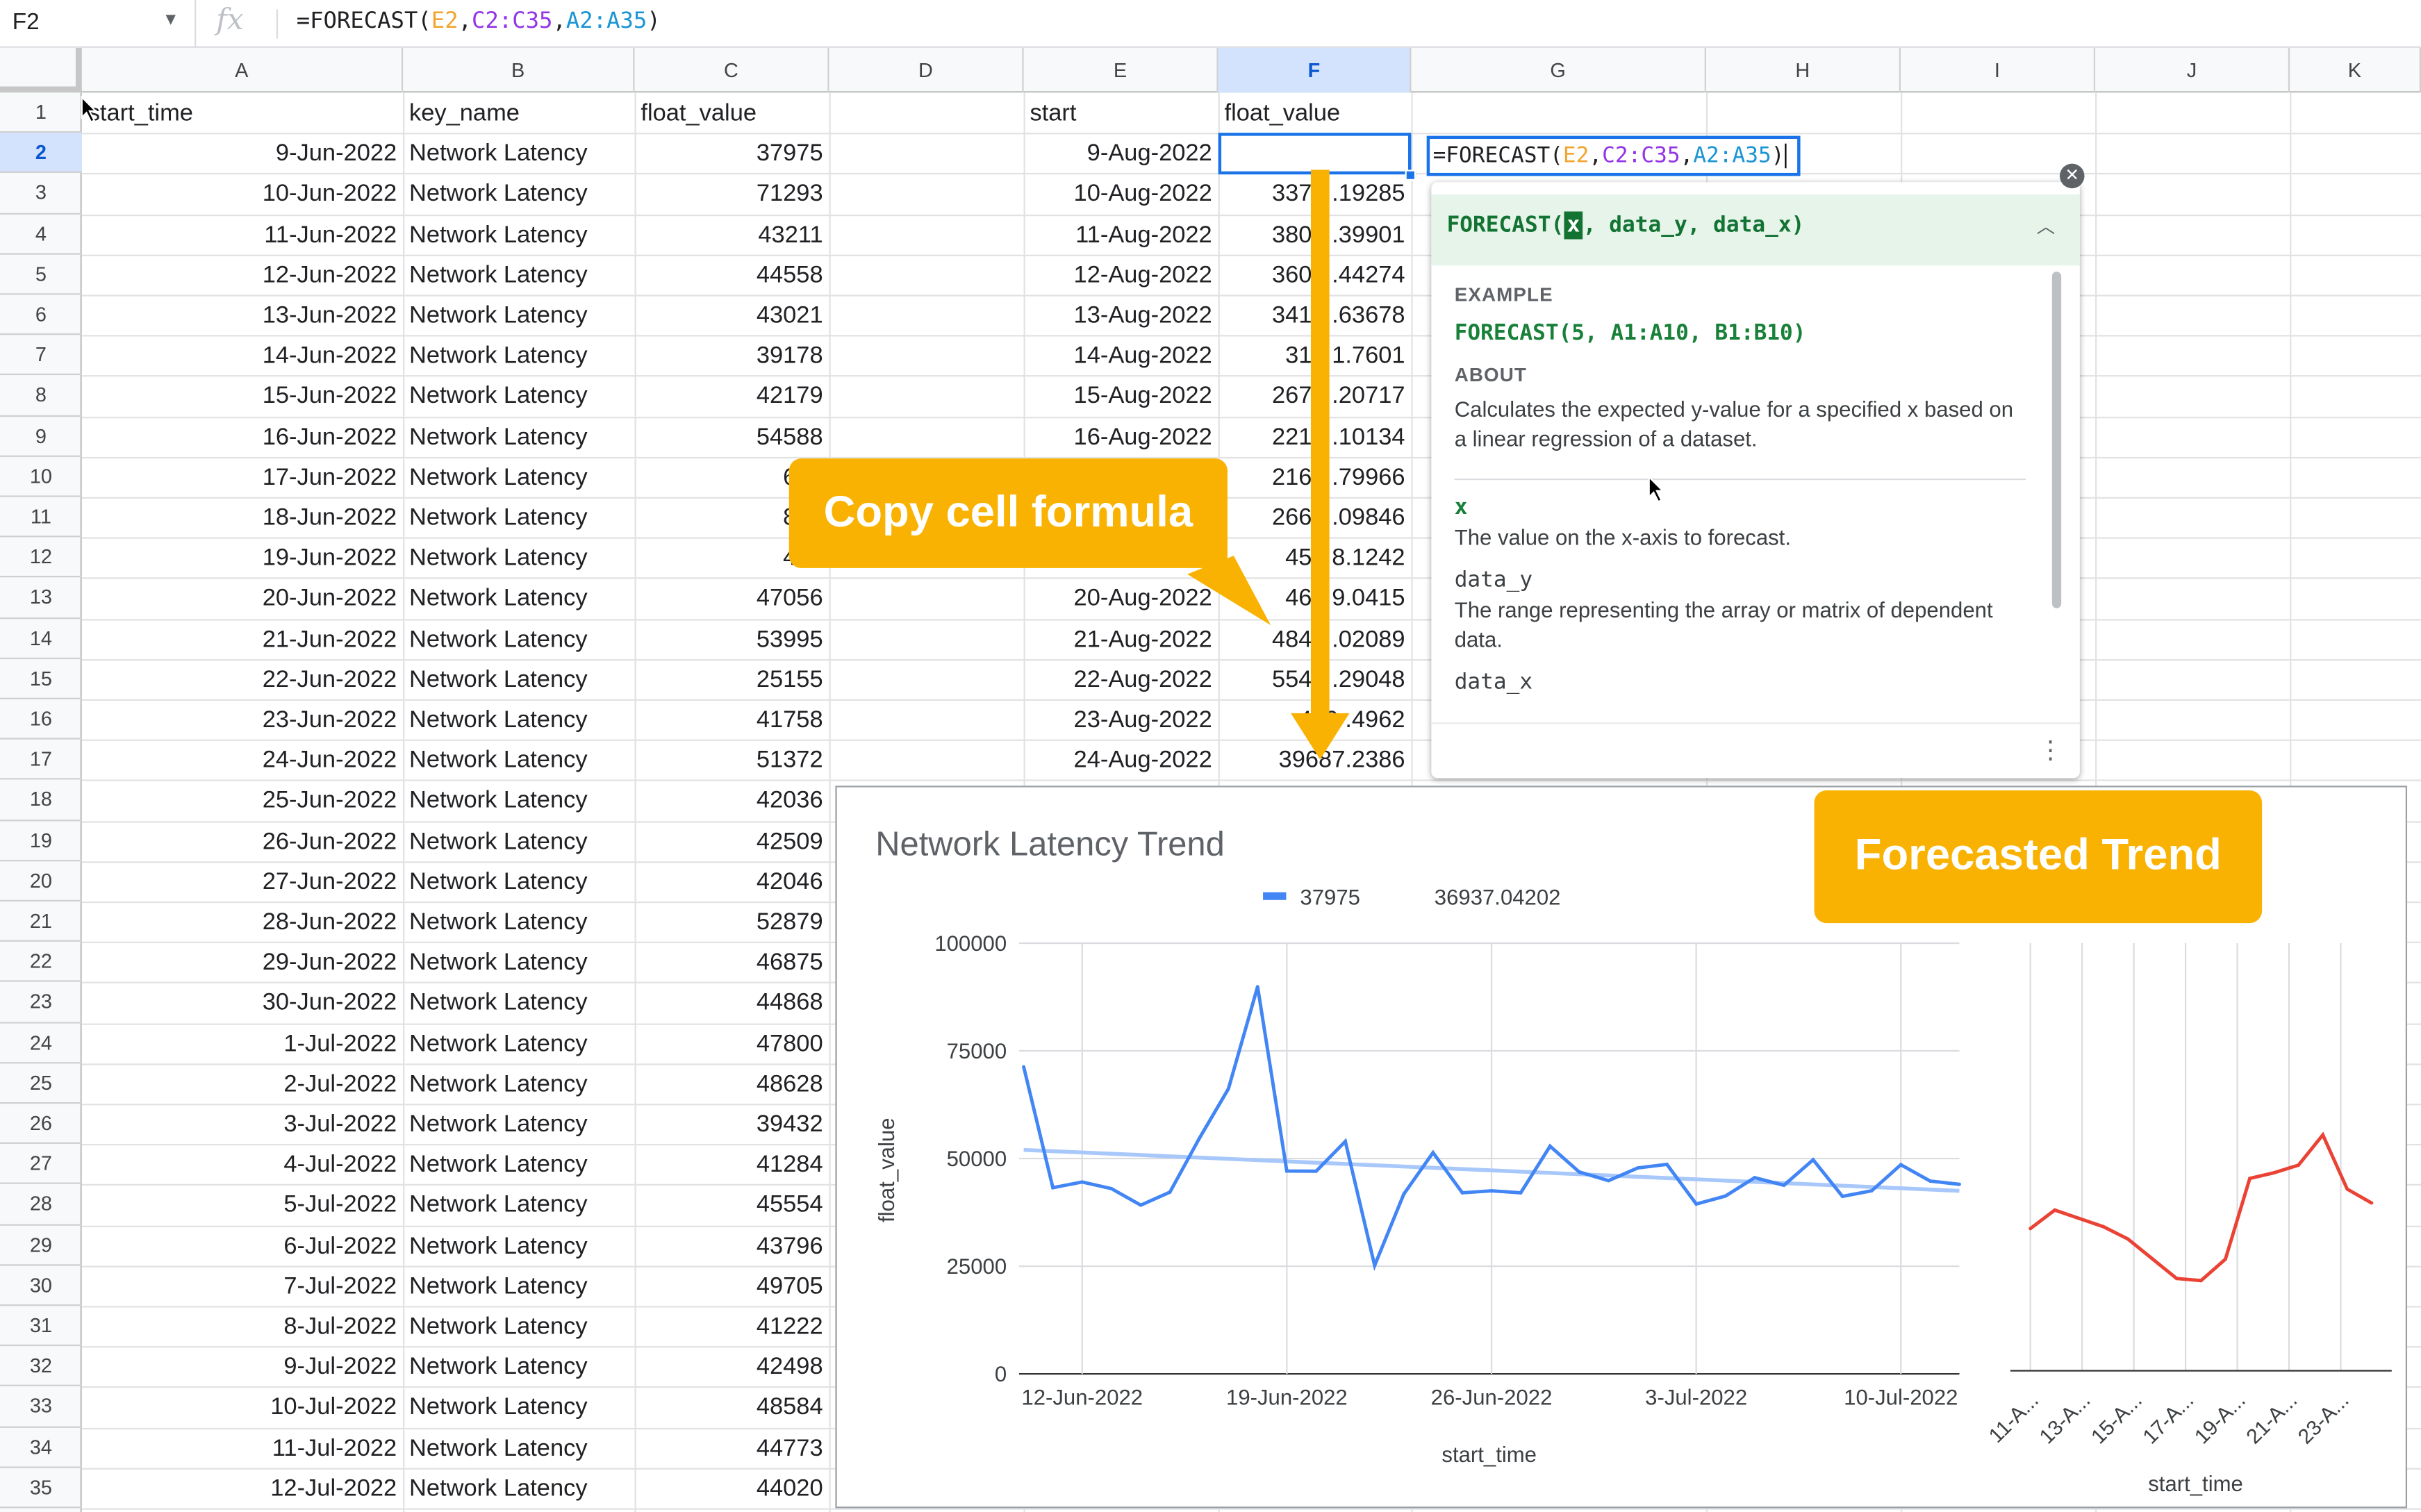 This screenshot has height=1512, width=2421. I want to click on close-circle-icon: ✕, so click(2072, 176).